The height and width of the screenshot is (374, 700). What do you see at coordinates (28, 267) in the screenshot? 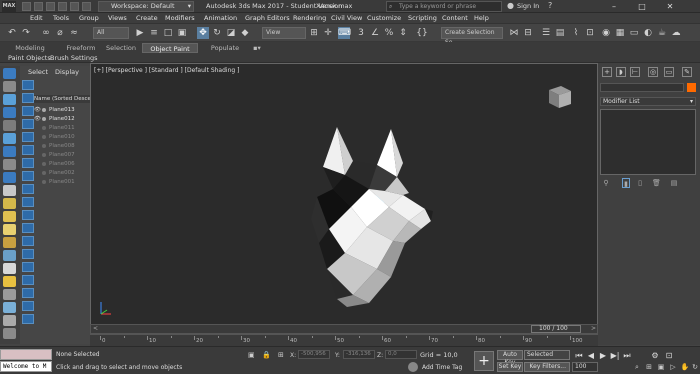
I see `display-invert-icon` at bounding box center [28, 267].